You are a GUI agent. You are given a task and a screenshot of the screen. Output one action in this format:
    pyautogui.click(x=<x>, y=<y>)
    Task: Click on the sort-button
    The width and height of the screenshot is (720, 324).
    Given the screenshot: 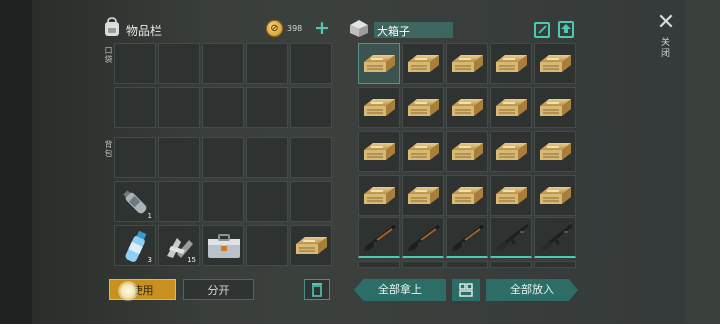 What is the action you would take?
    pyautogui.click(x=466, y=290)
    